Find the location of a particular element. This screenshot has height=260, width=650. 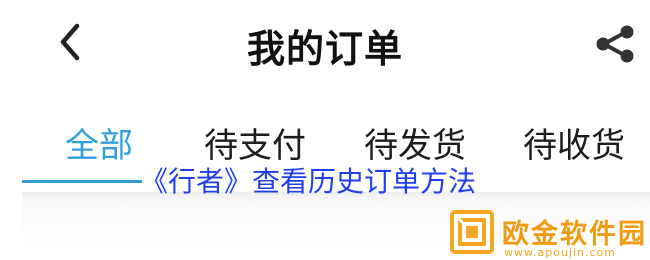

tab-all: 全部 is located at coordinates (99, 142).